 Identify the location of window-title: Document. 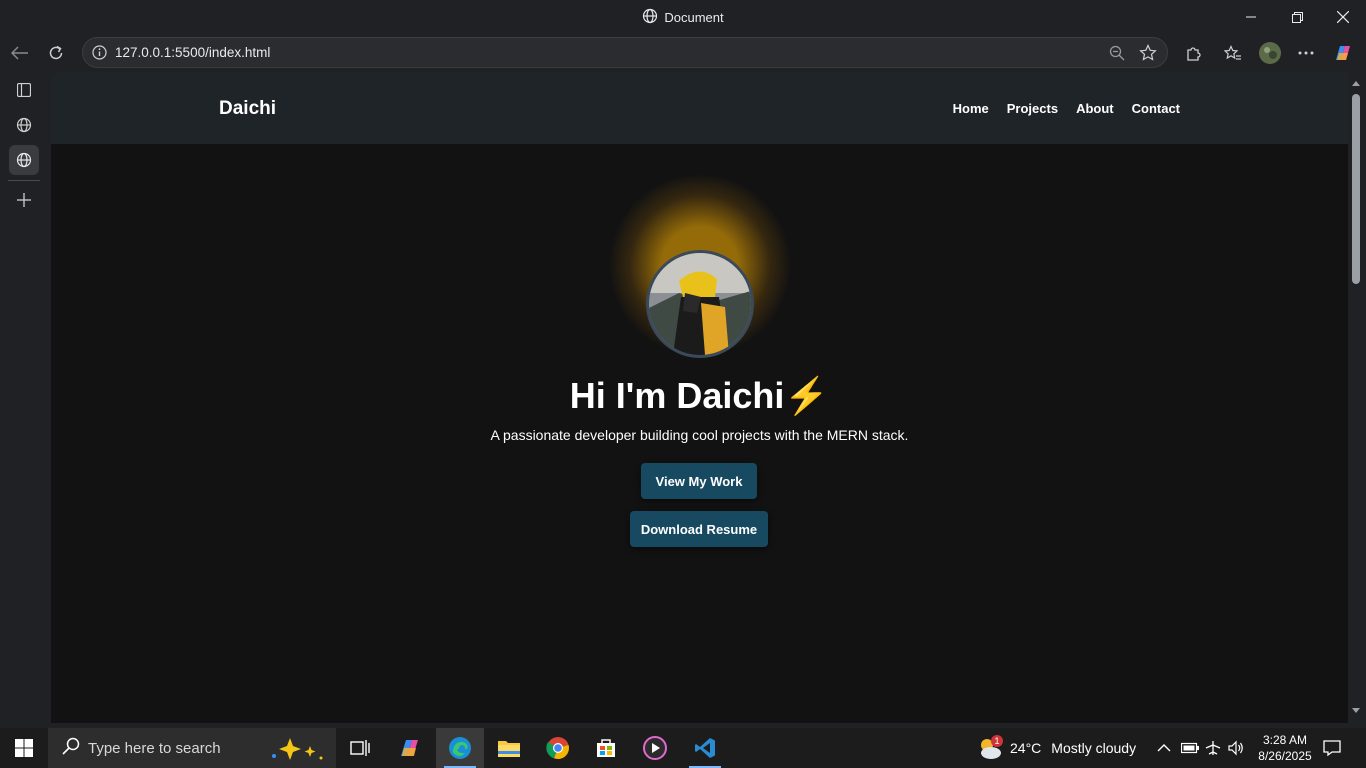
(683, 17).